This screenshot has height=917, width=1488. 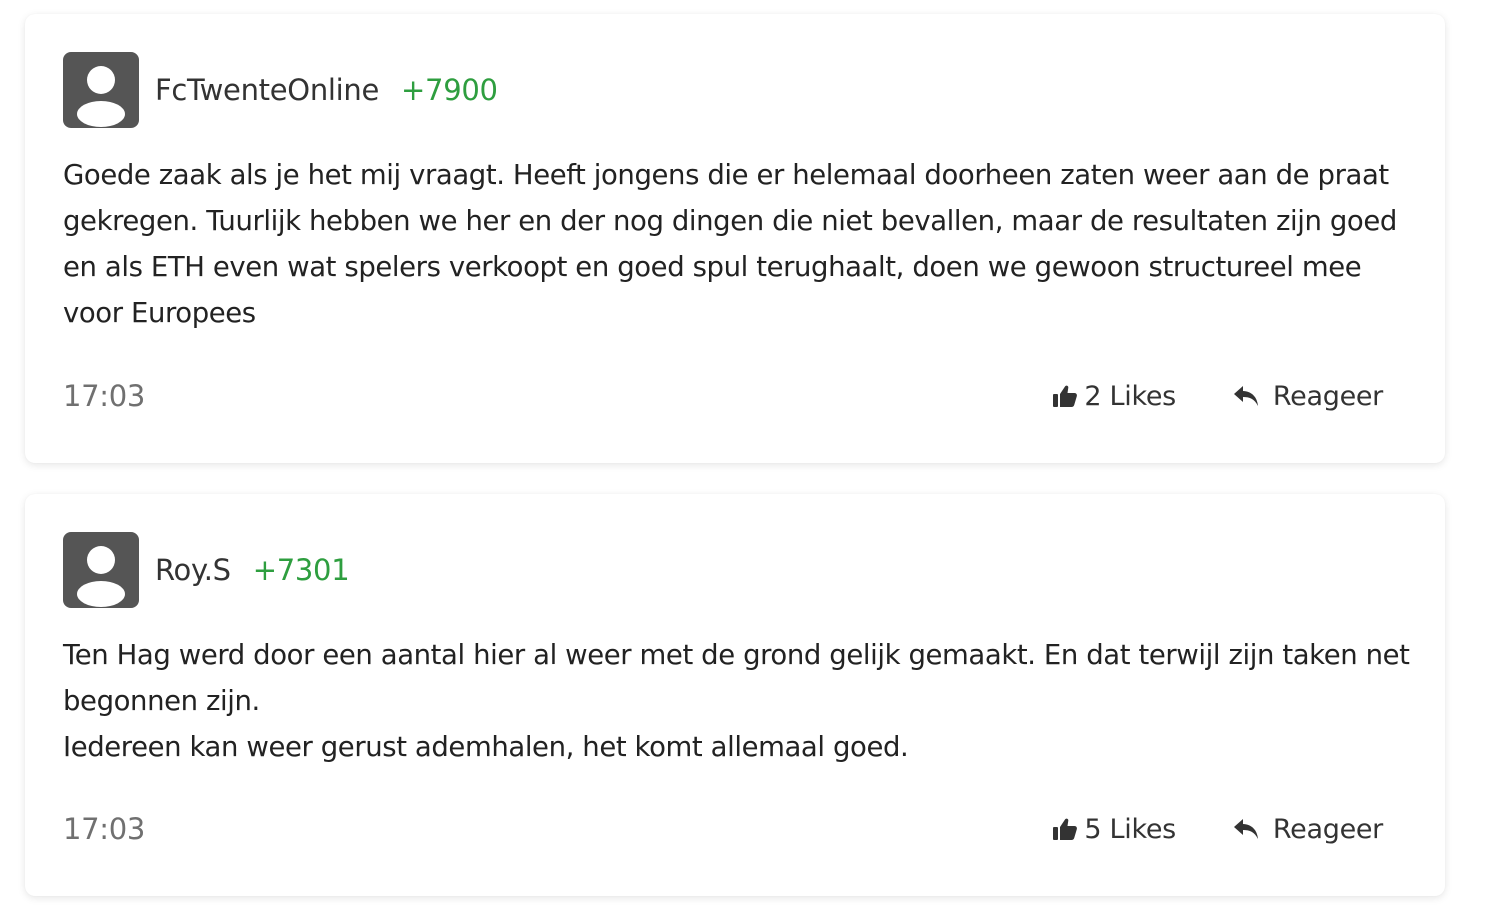 I want to click on username: Roy.S, so click(x=193, y=570).